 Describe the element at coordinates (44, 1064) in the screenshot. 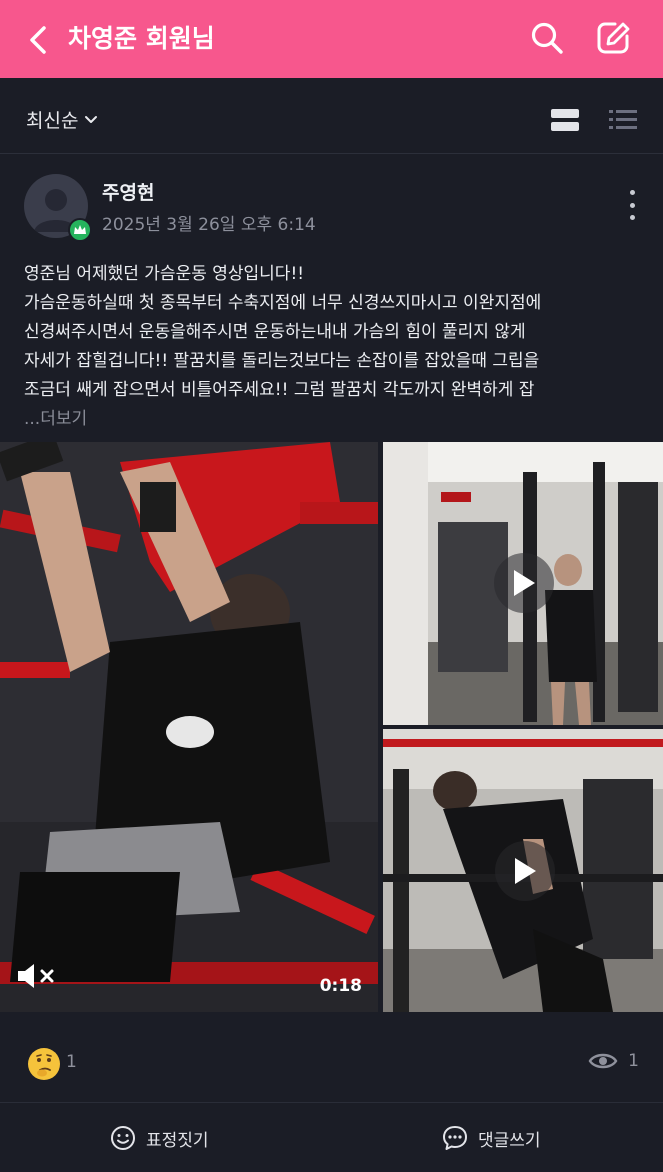

I see `thinking-face-icon` at that location.